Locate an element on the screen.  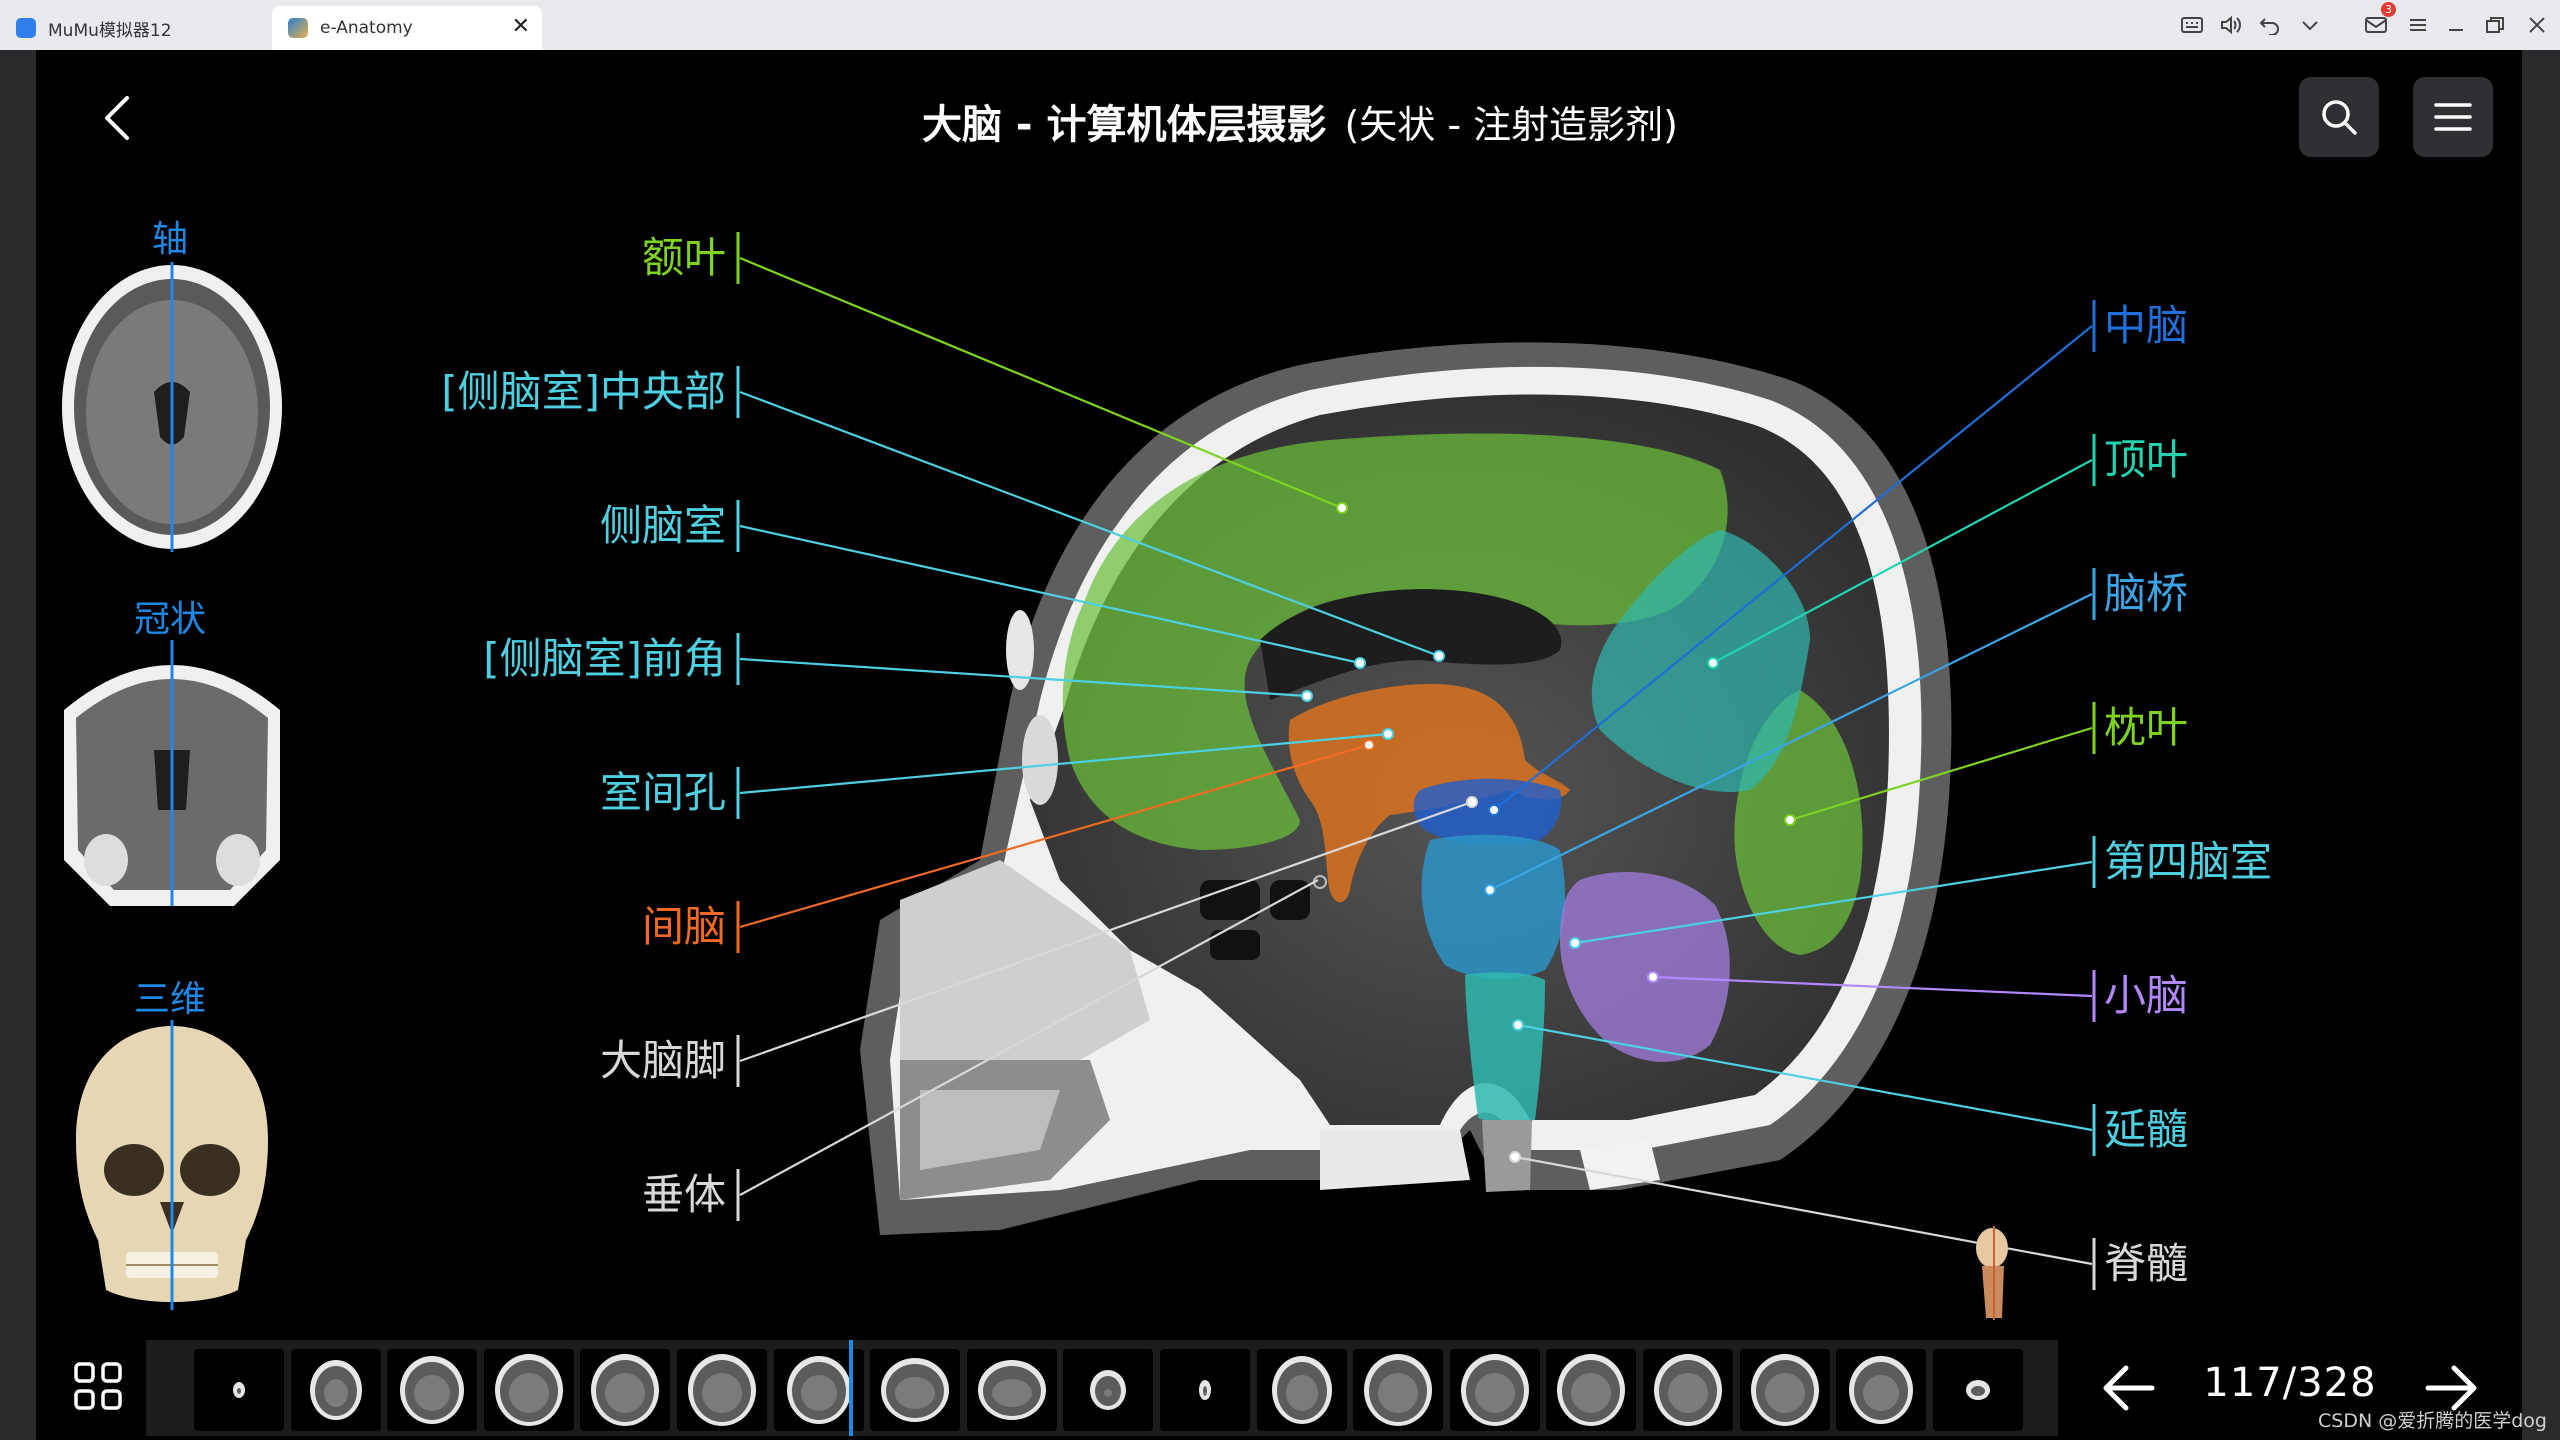
label-interventricular-foramen: 室间孔 is located at coordinates (563, 793).